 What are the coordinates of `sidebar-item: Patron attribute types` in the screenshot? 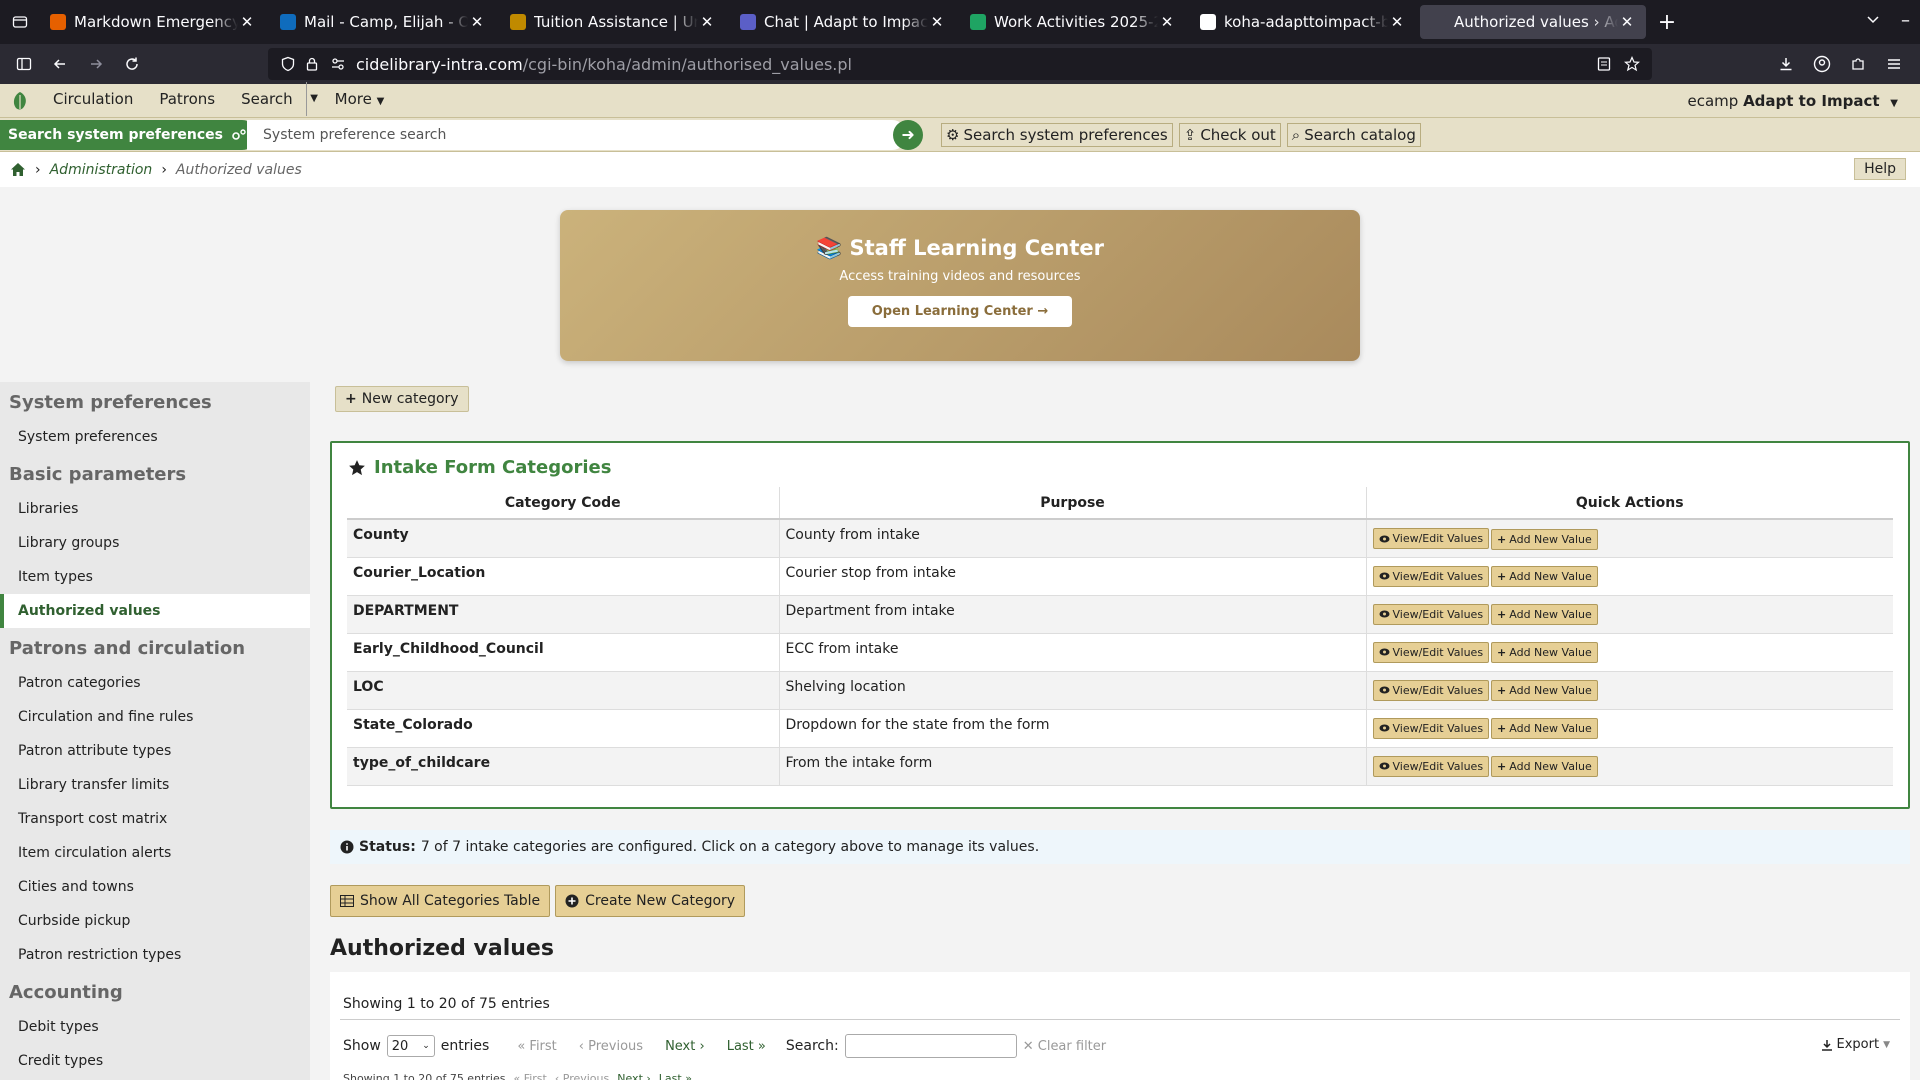 It's located at (155, 751).